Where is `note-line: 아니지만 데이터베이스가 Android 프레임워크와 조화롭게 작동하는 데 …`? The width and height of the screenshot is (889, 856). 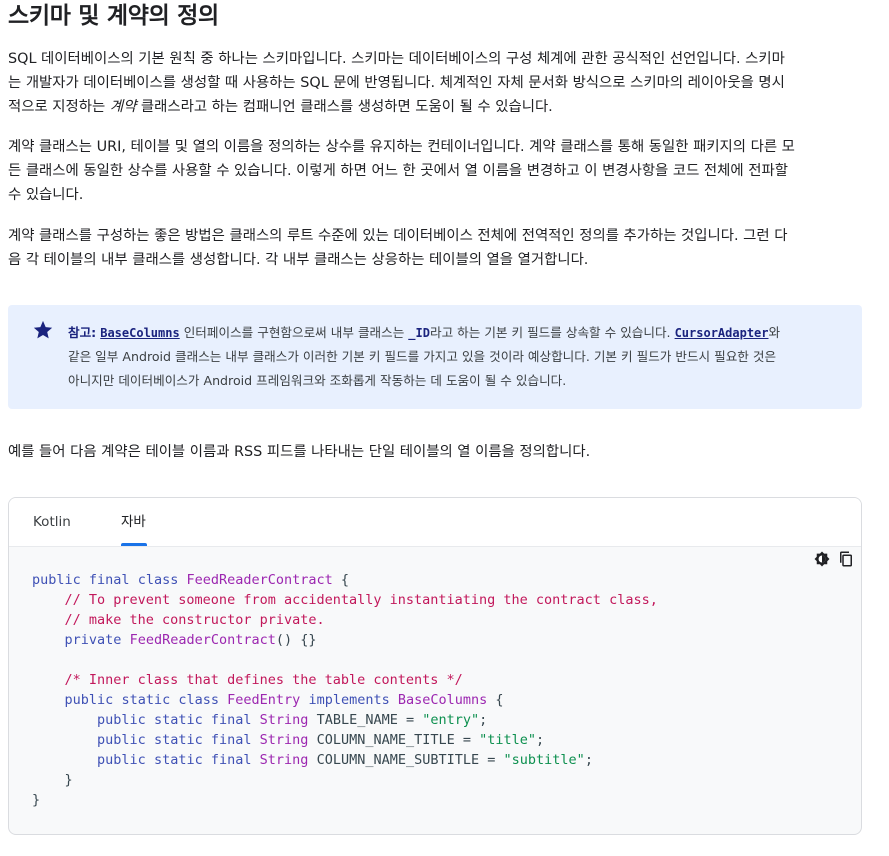
note-line: 아니지만 데이터베이스가 Android 프레임워크와 조화롭게 작동하는 데 … is located at coordinates (317, 380).